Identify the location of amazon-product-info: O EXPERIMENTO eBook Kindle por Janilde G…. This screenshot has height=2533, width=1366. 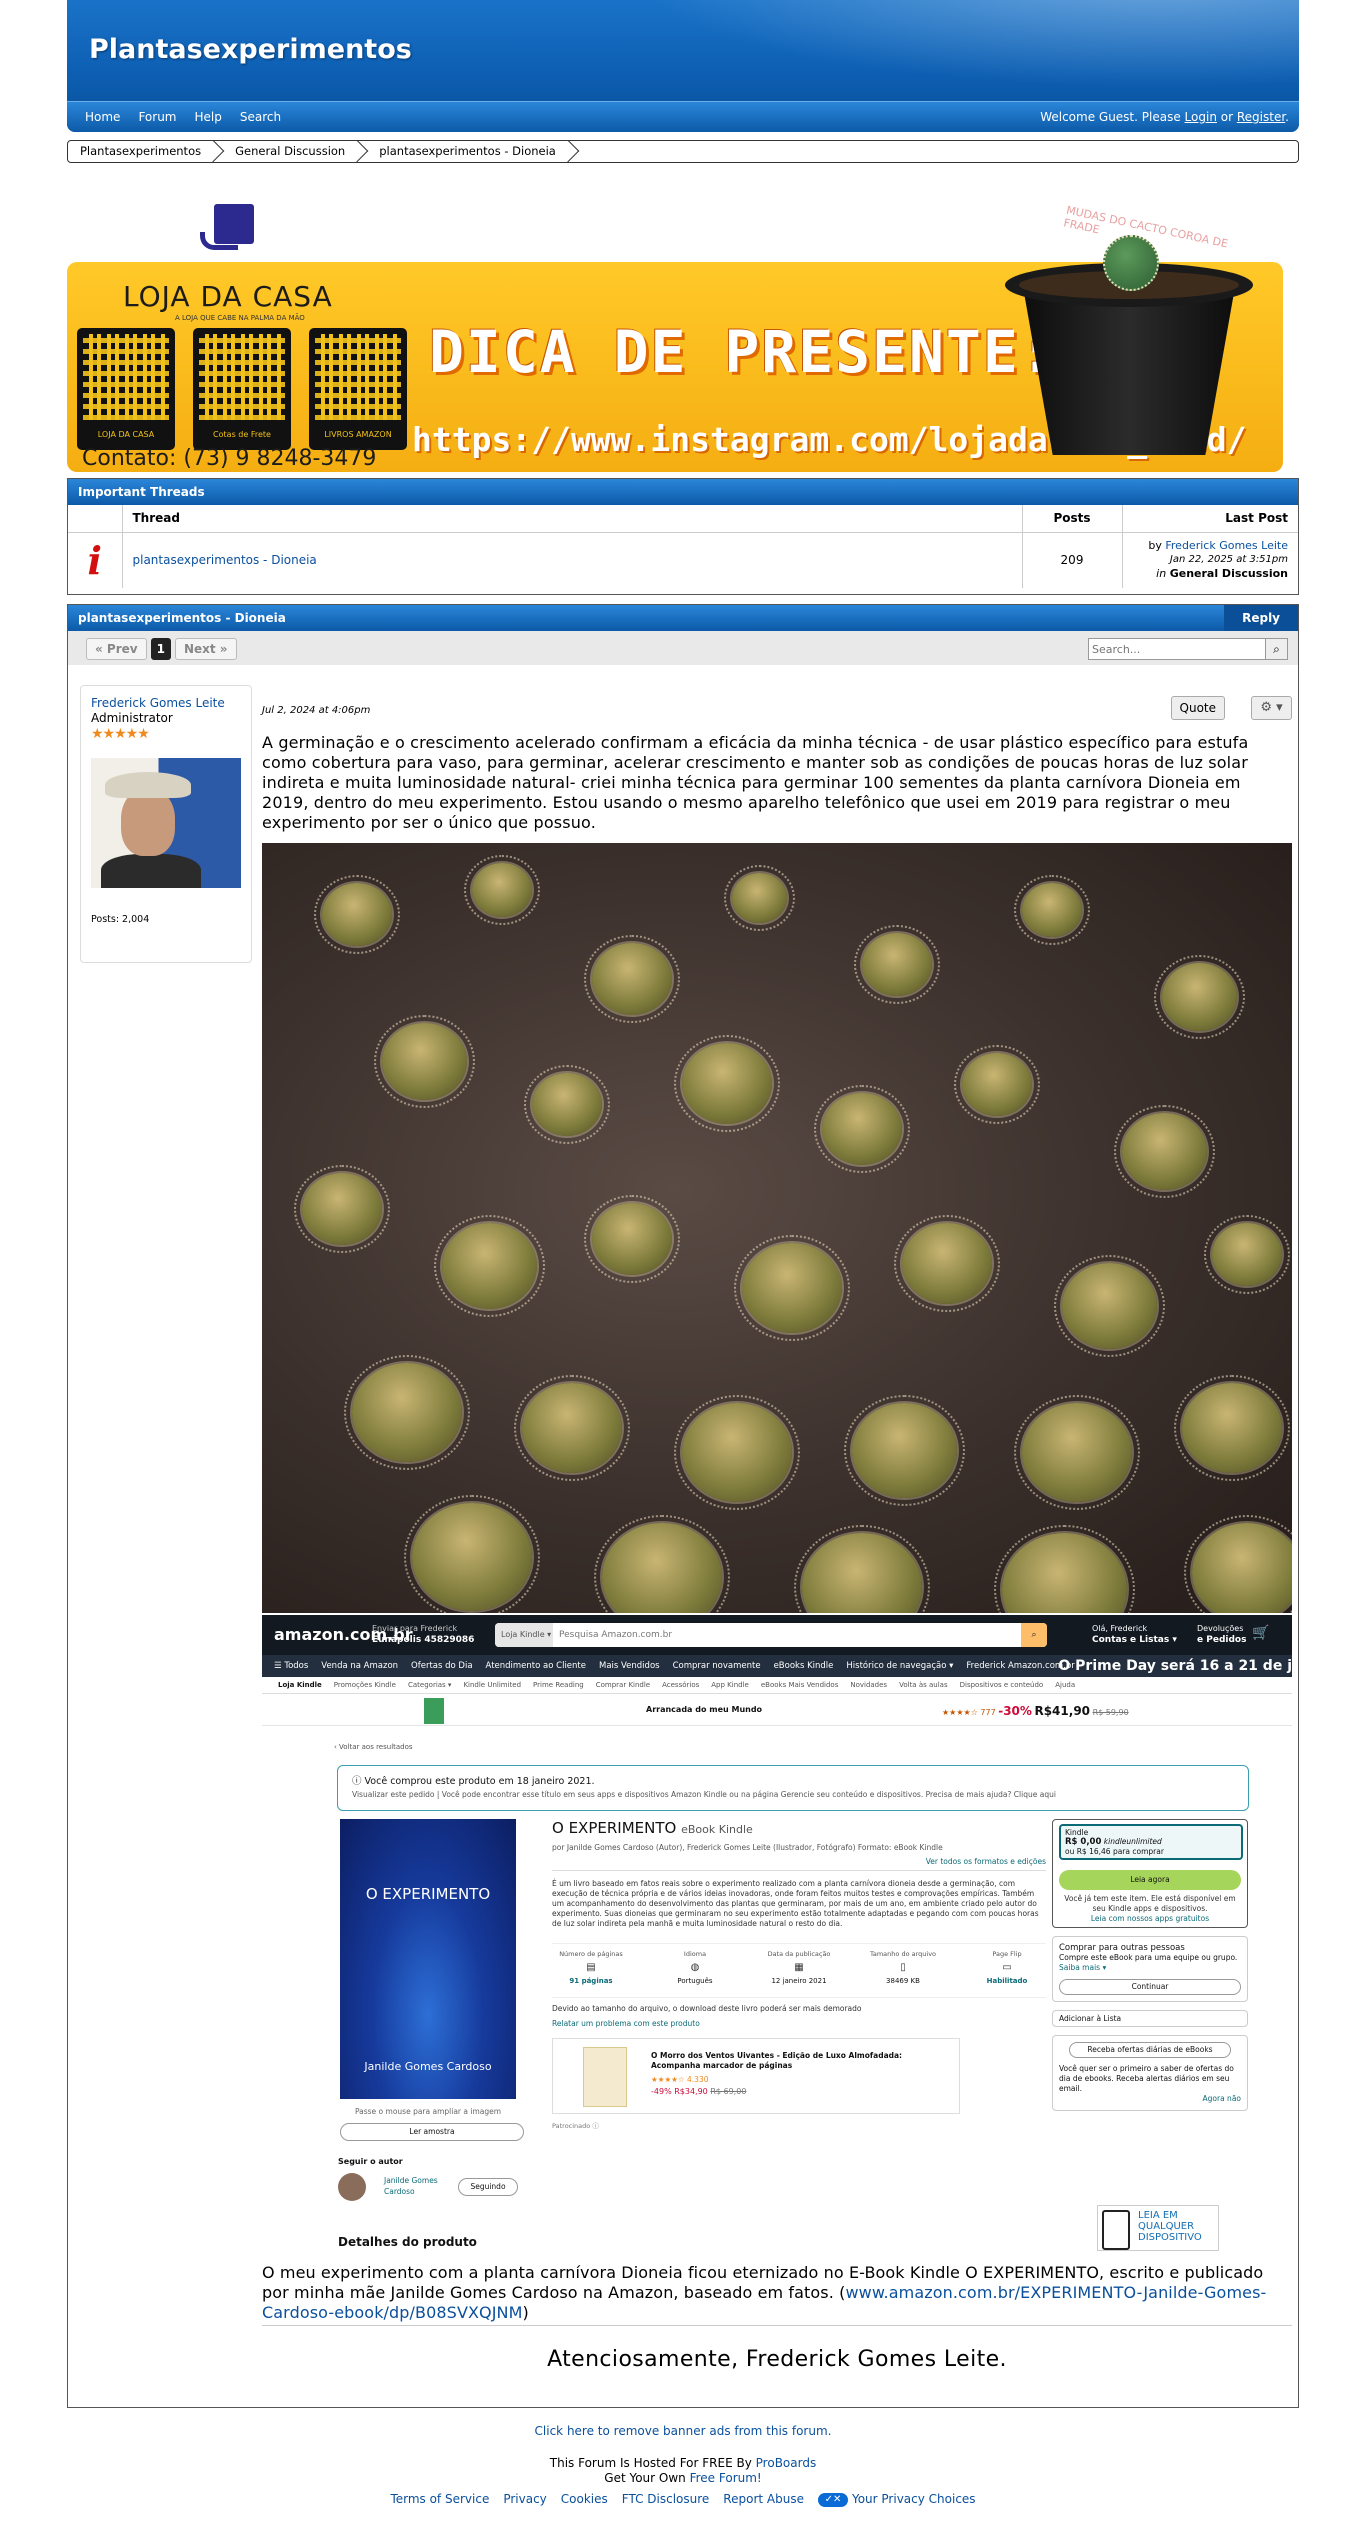
(799, 1974).